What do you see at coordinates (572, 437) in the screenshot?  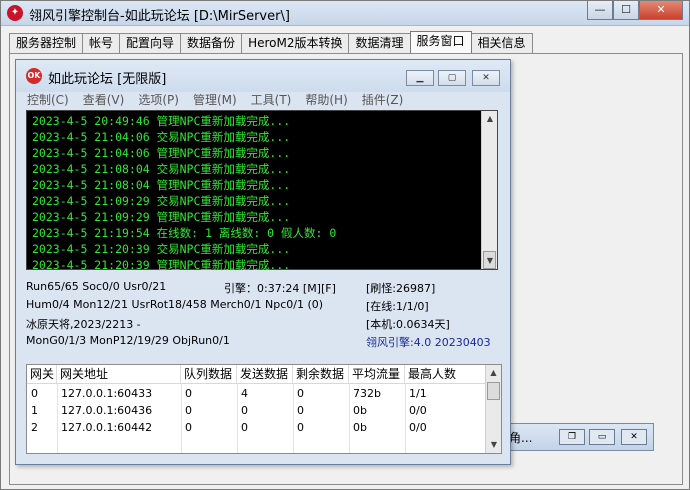 I see `restore-button: ❐` at bounding box center [572, 437].